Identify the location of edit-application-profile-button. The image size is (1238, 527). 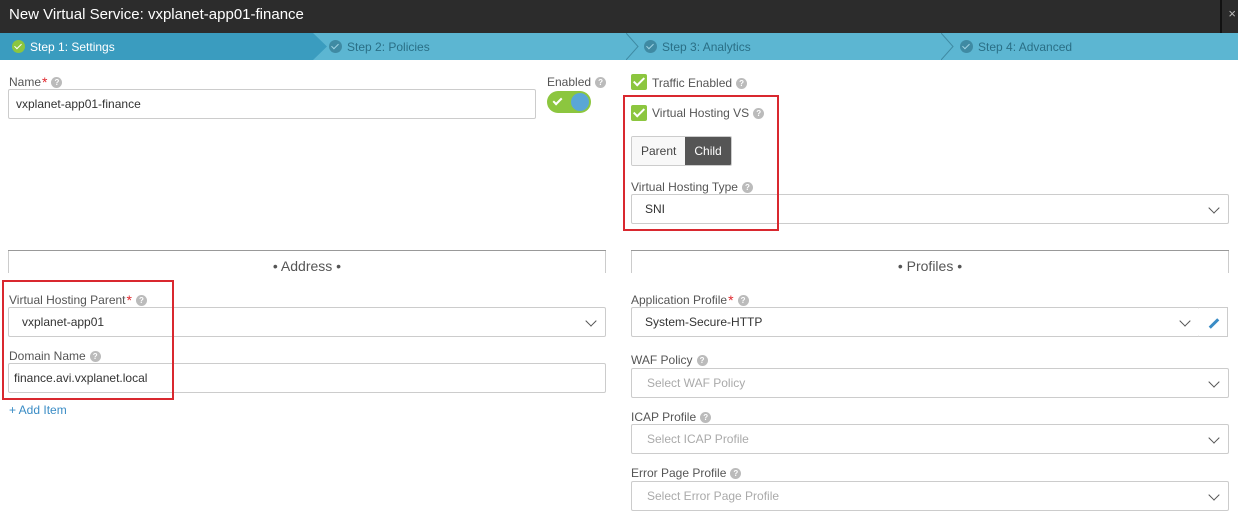
(1213, 322).